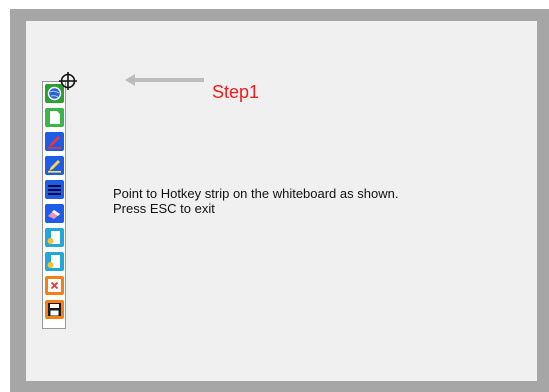  I want to click on pen-tool-button, so click(54, 141).